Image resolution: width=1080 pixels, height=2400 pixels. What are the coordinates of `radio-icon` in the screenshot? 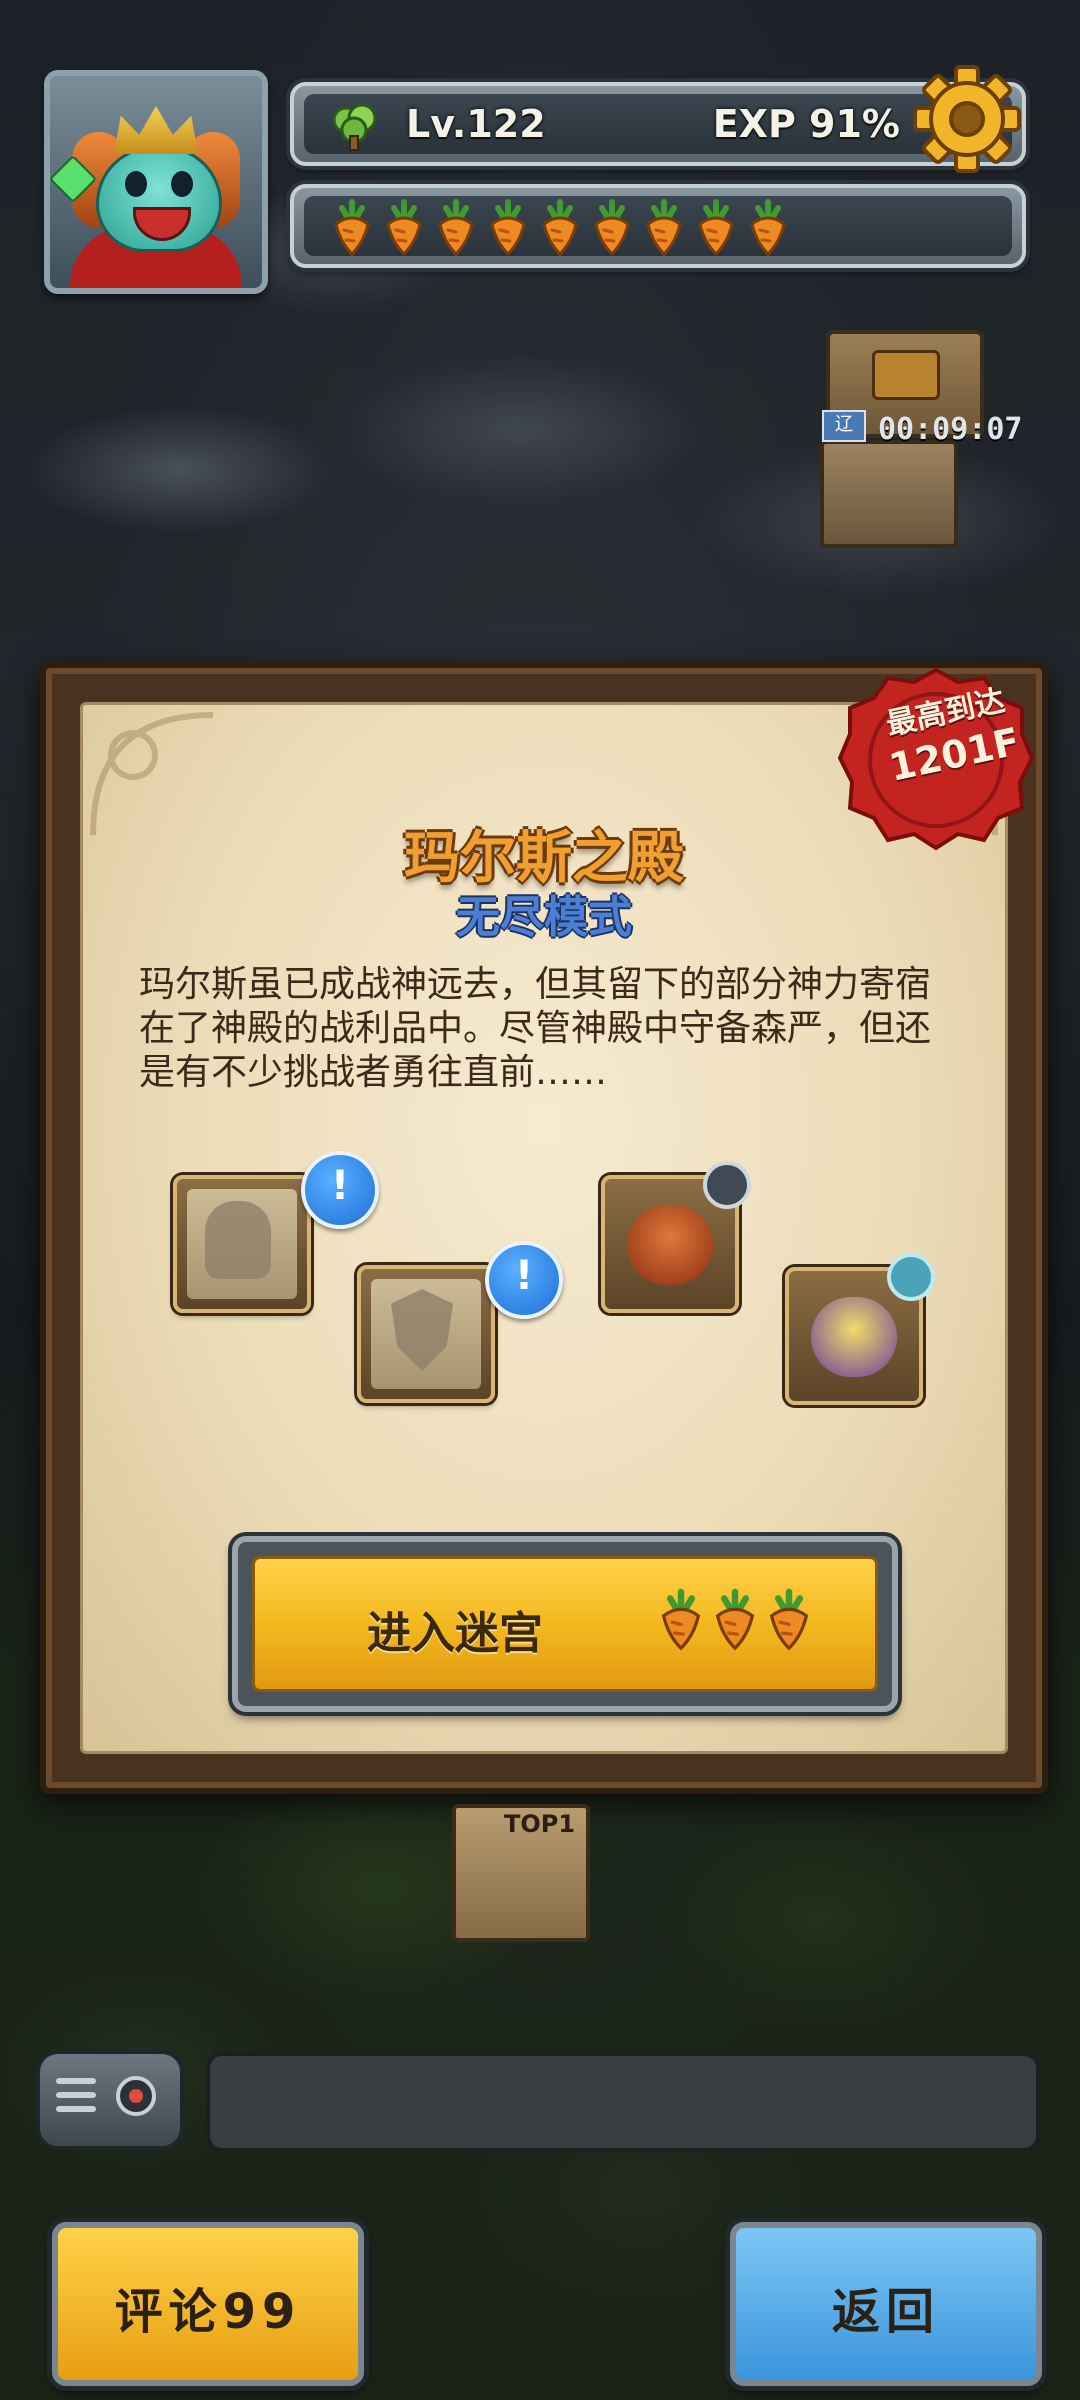 It's located at (106, 2096).